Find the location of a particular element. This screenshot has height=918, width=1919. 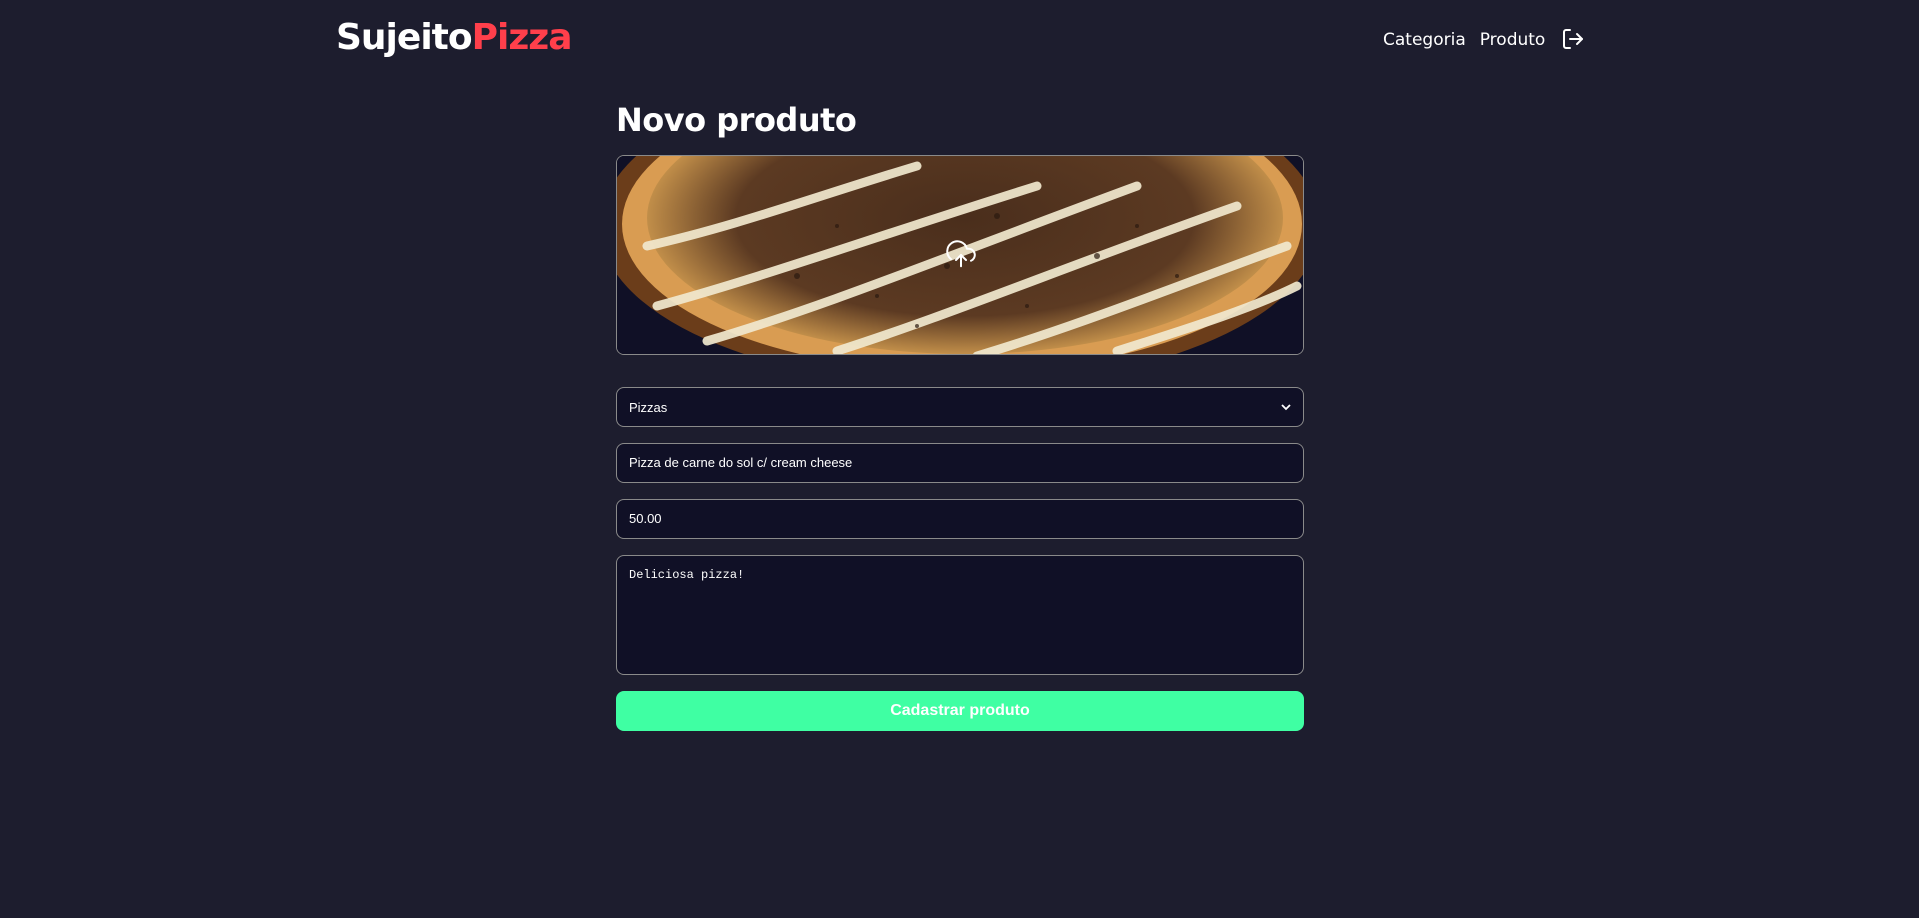

page-title: Novo produto is located at coordinates (736, 120).